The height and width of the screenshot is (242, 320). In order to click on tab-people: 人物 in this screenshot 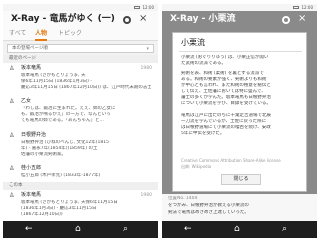, I will do `click(41, 34)`.